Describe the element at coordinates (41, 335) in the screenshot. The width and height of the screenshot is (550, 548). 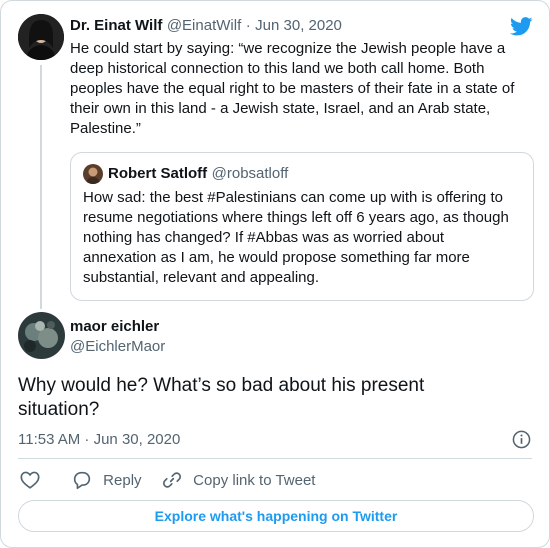
I see `maor-eichler-avatar` at that location.